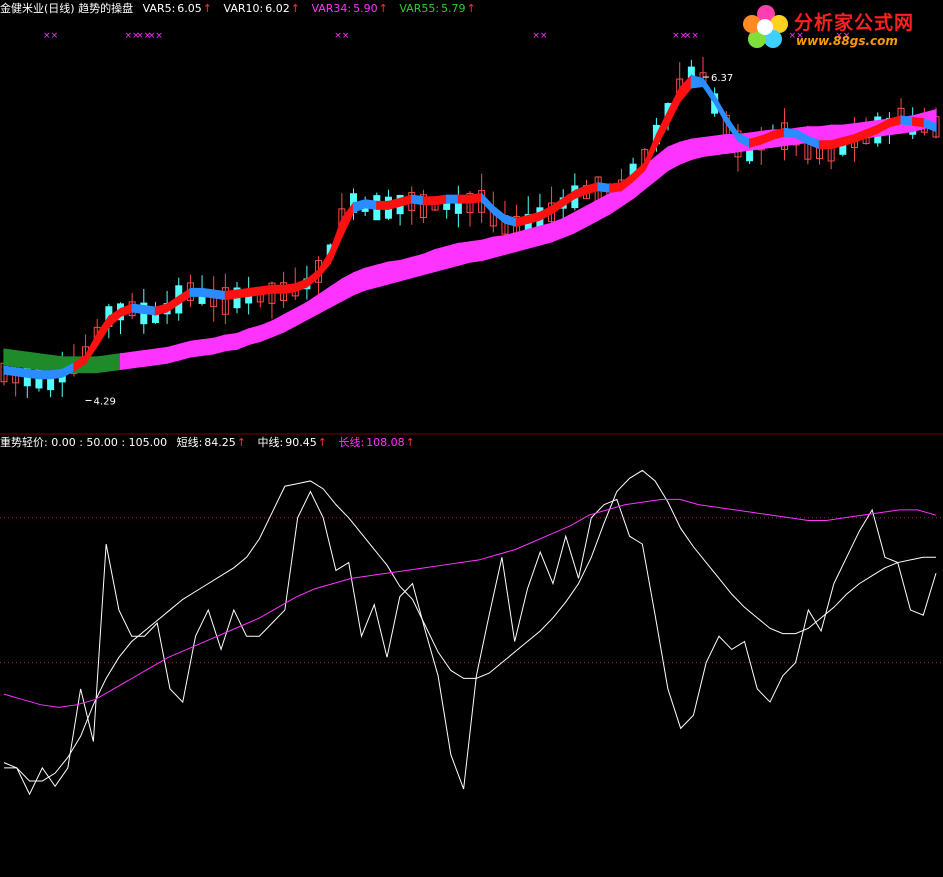 The width and height of the screenshot is (943, 877). What do you see at coordinates (446, 36) in the screenshot?
I see `signal-markers: ×× ×××××× ×× ×× ×××× ×× ××` at bounding box center [446, 36].